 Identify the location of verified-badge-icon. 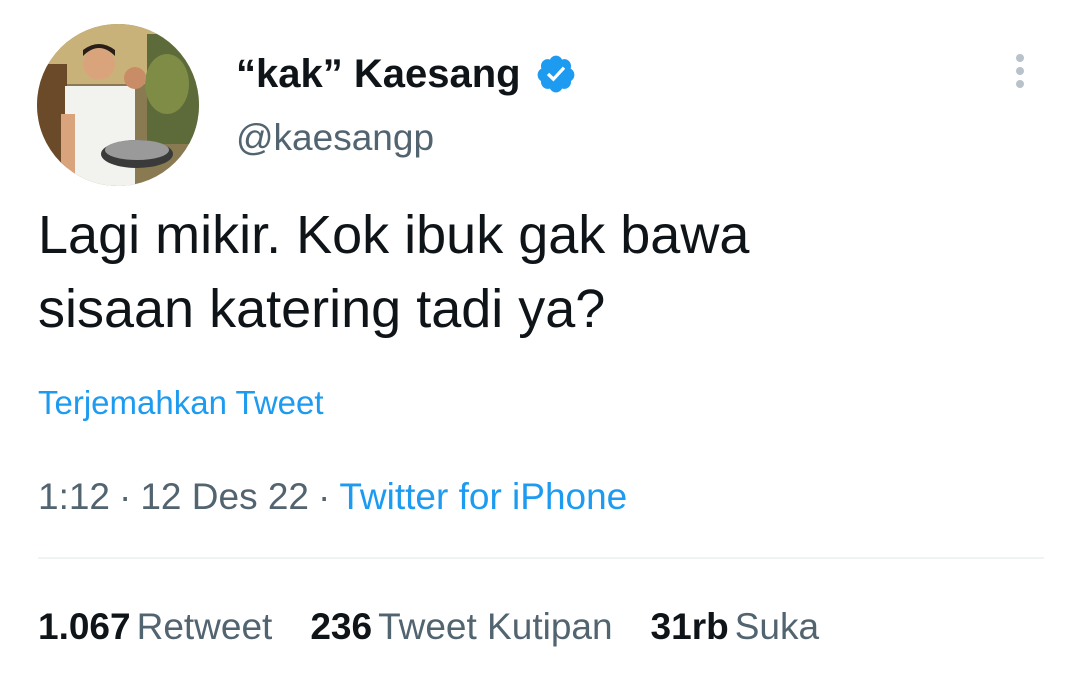
(556, 74).